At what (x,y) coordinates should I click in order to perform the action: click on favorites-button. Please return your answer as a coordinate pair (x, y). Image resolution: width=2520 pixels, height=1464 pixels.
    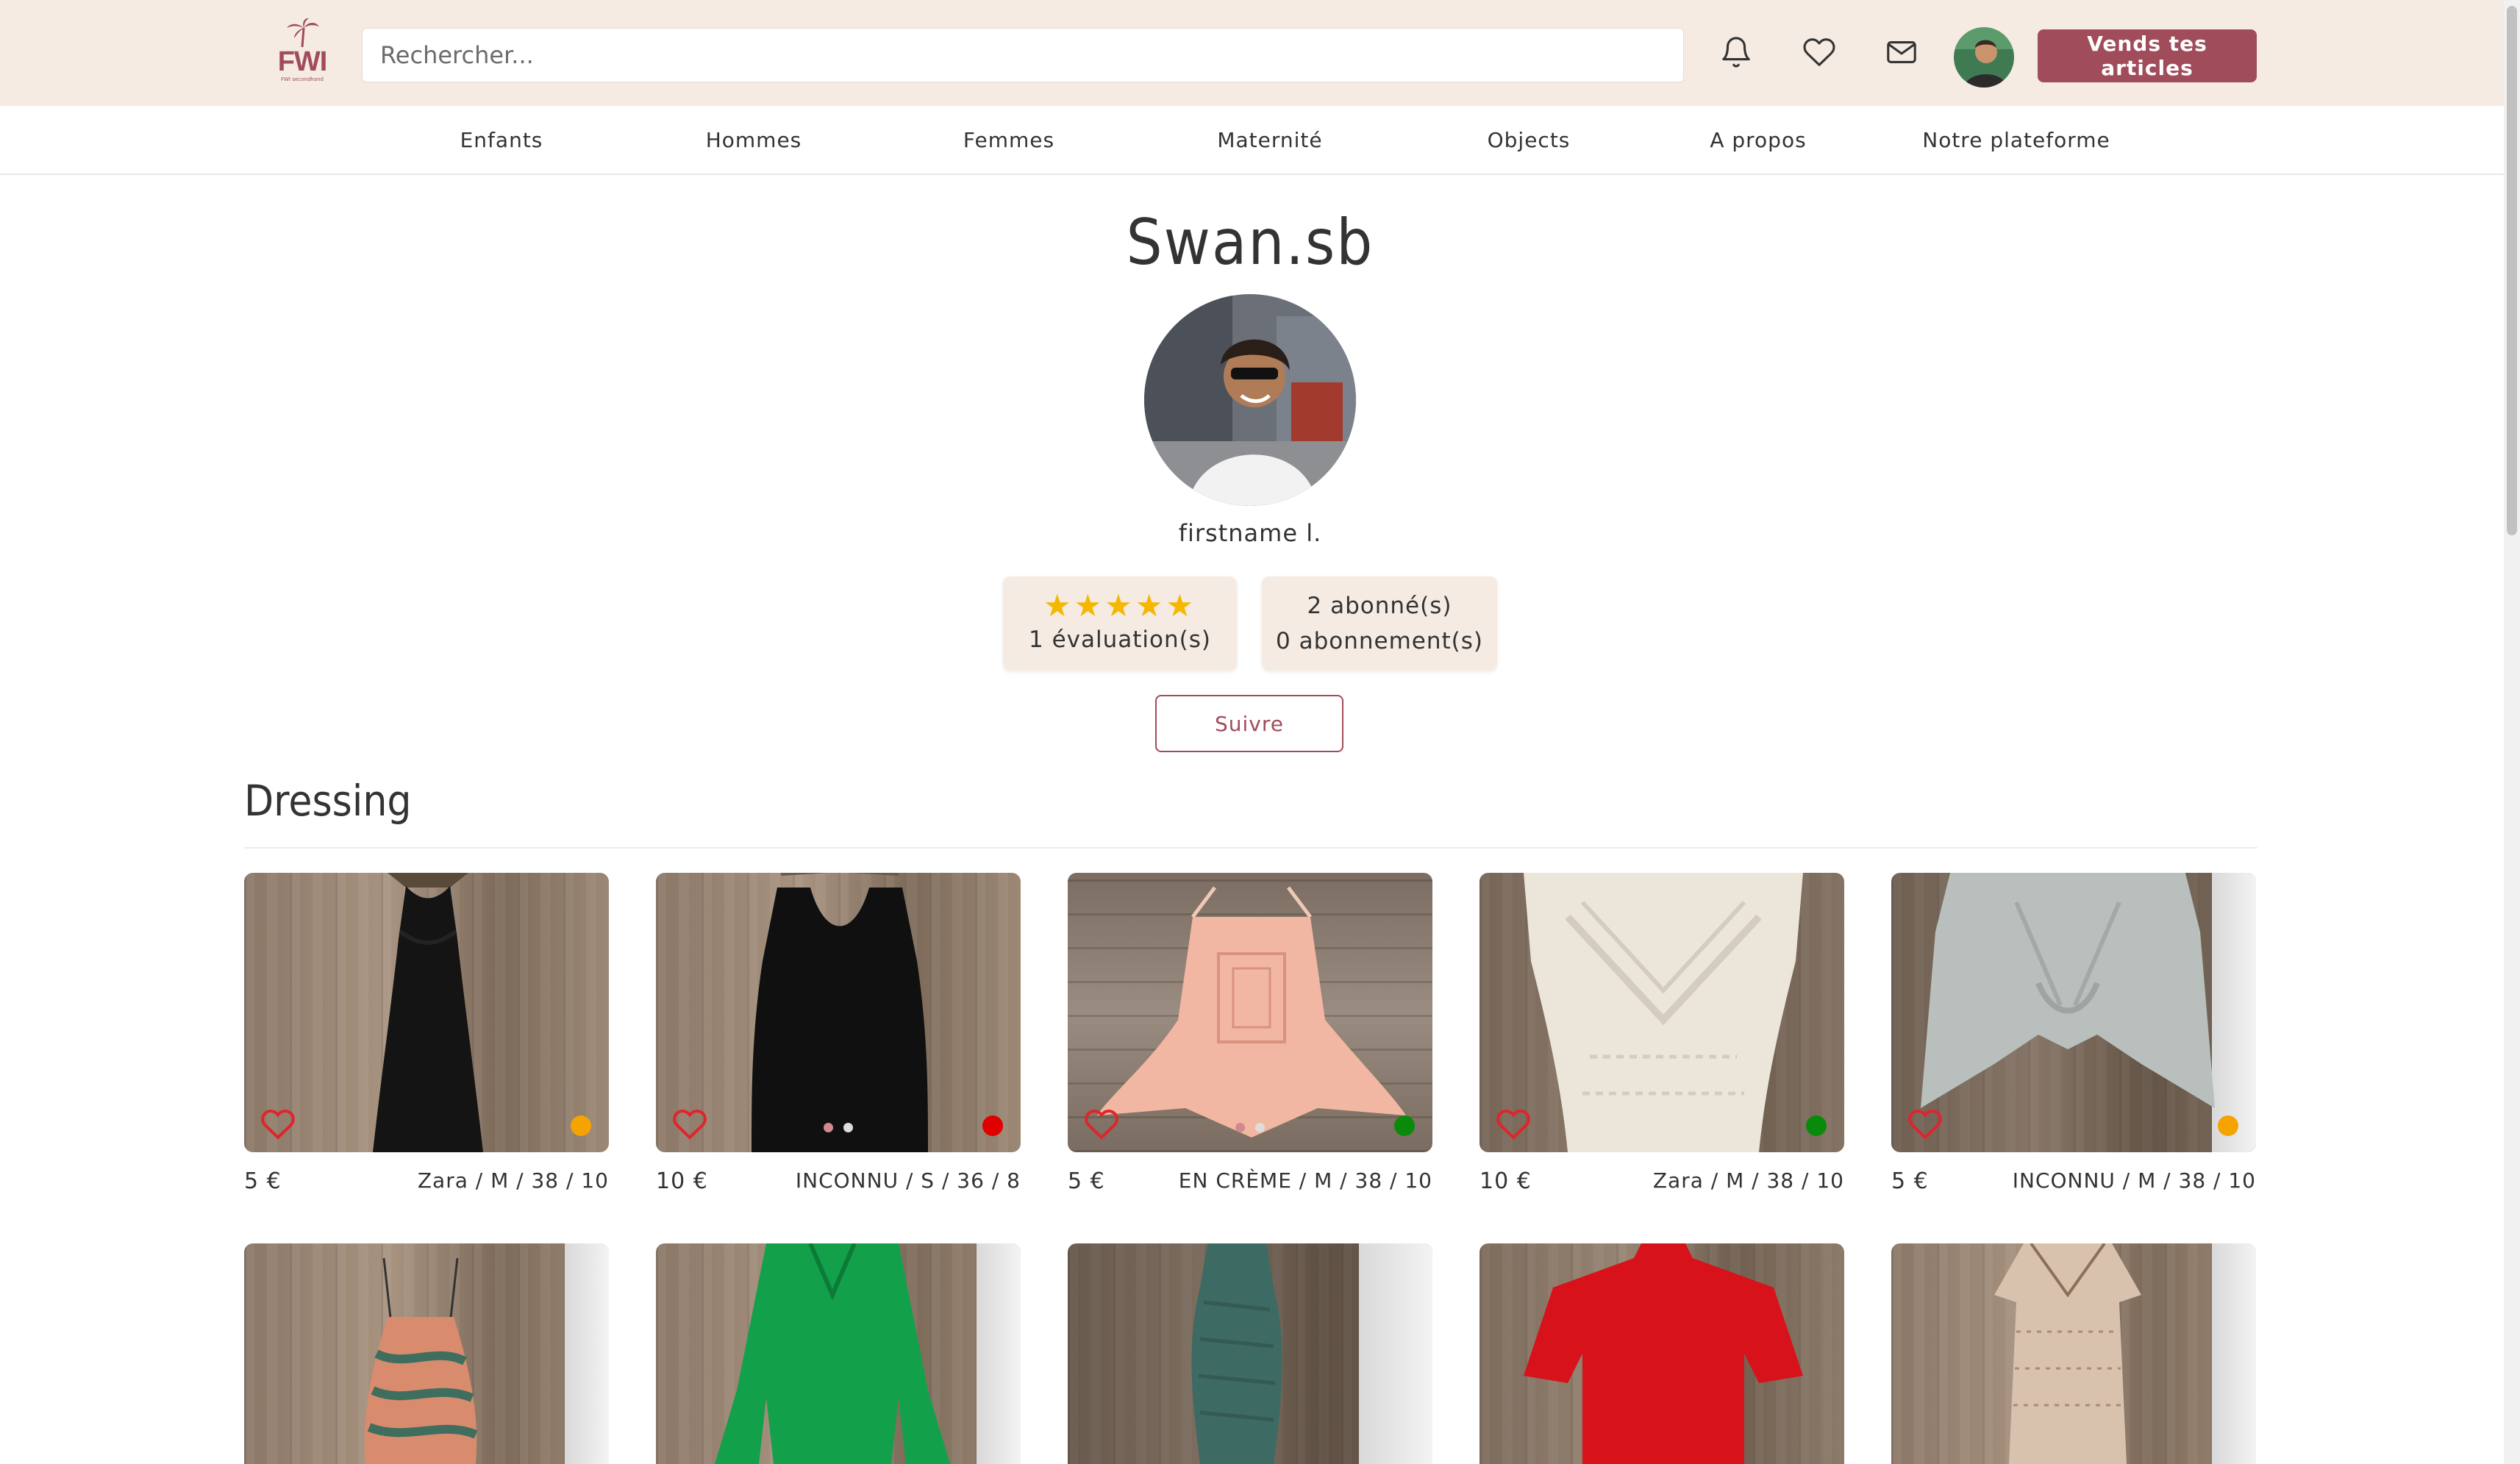
    Looking at the image, I should click on (1819, 53).